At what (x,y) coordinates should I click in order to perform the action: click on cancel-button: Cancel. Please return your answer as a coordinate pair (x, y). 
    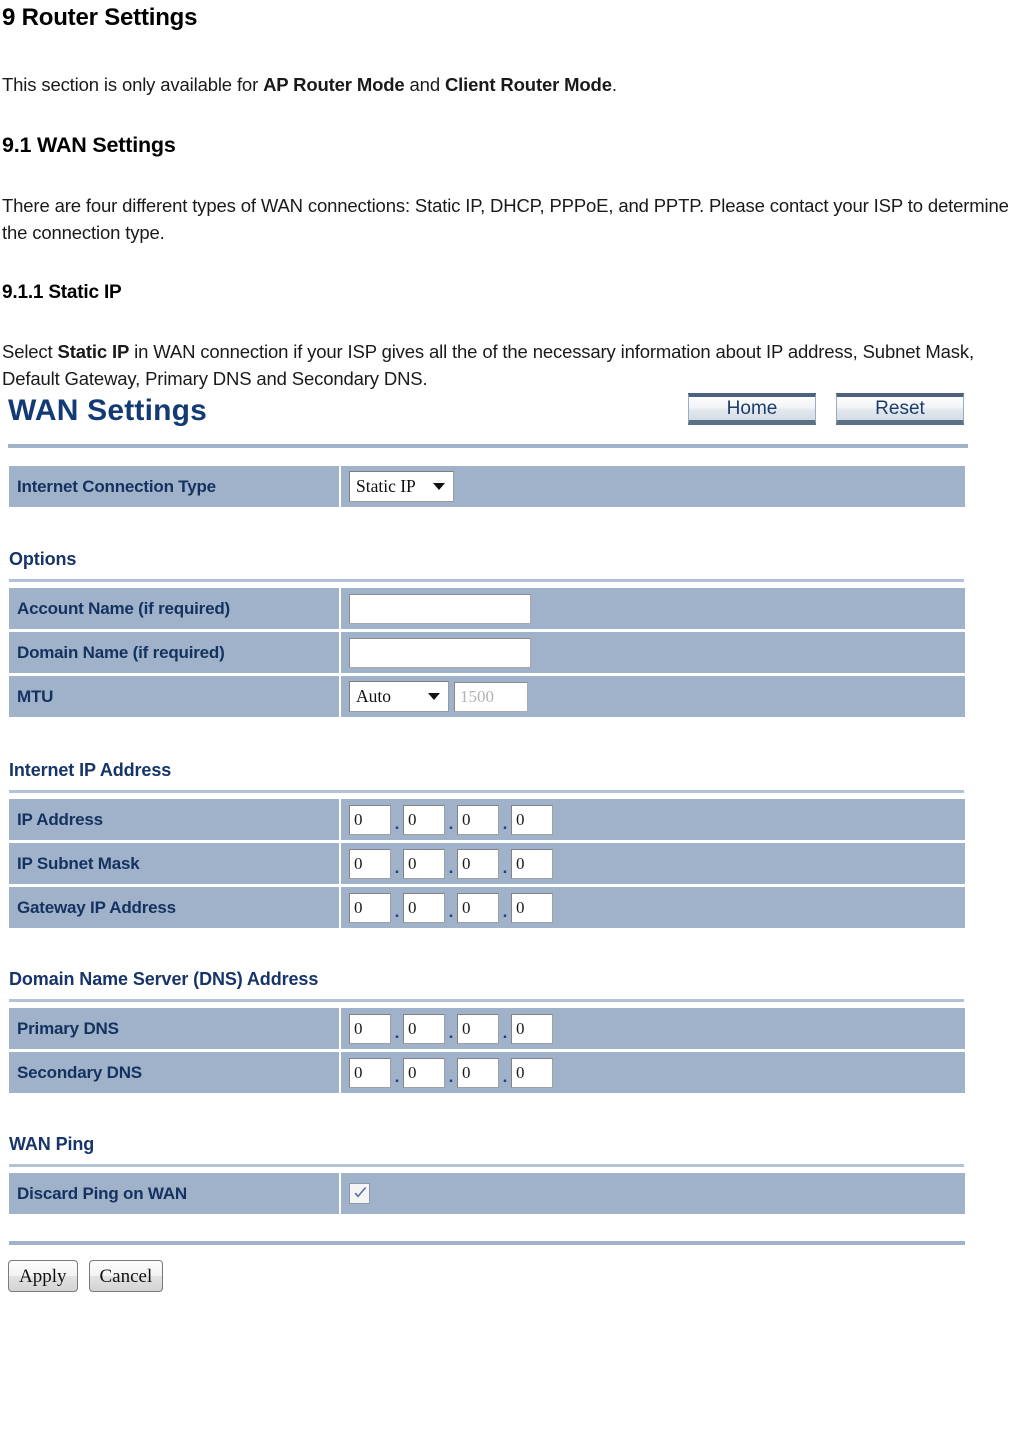
    Looking at the image, I should click on (126, 1276).